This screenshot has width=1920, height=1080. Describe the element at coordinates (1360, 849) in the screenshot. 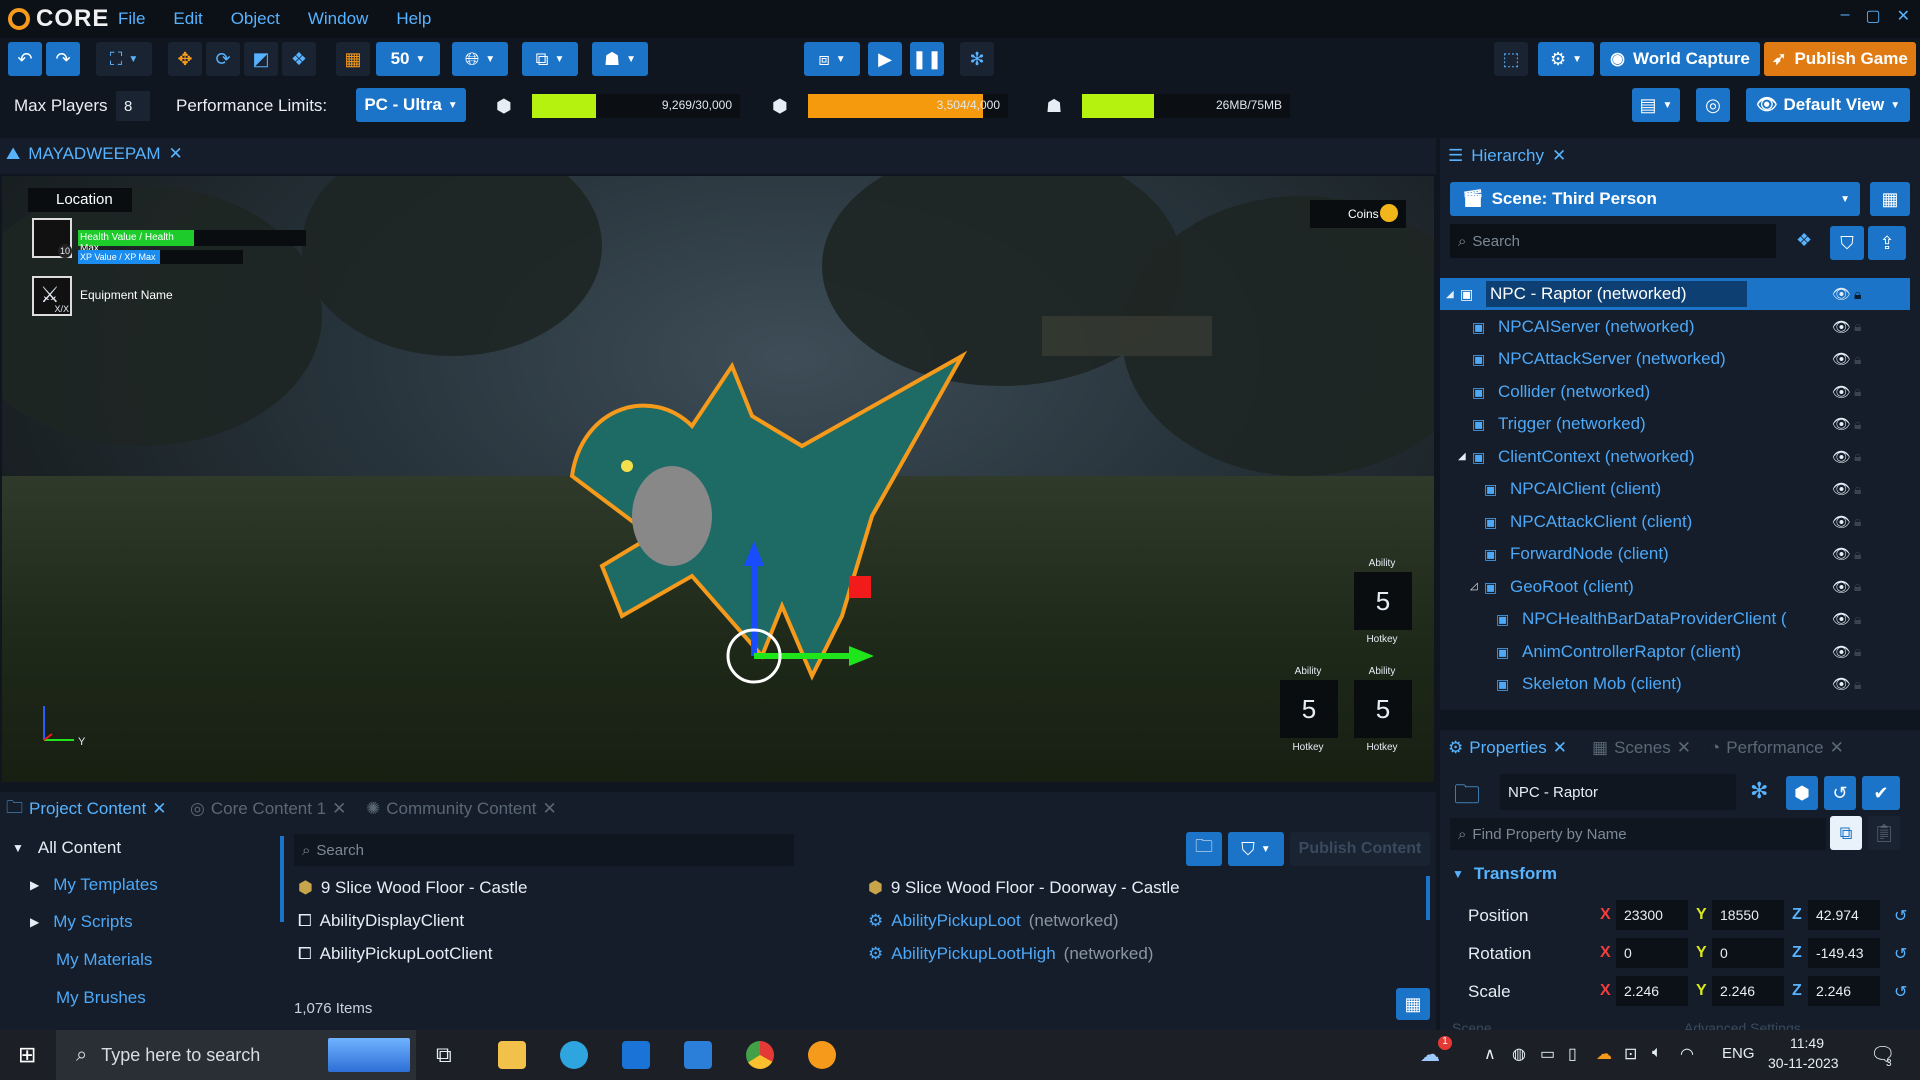

I see `publish-content-button: Publish Content` at that location.